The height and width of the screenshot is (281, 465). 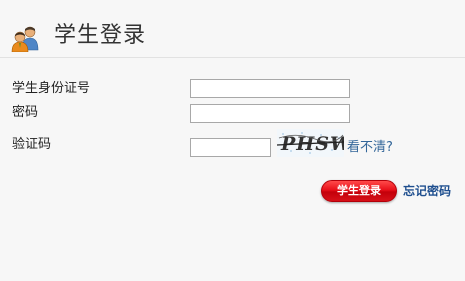 What do you see at coordinates (370, 148) in the screenshot?
I see `refresh-captcha-link: 看不清?` at bounding box center [370, 148].